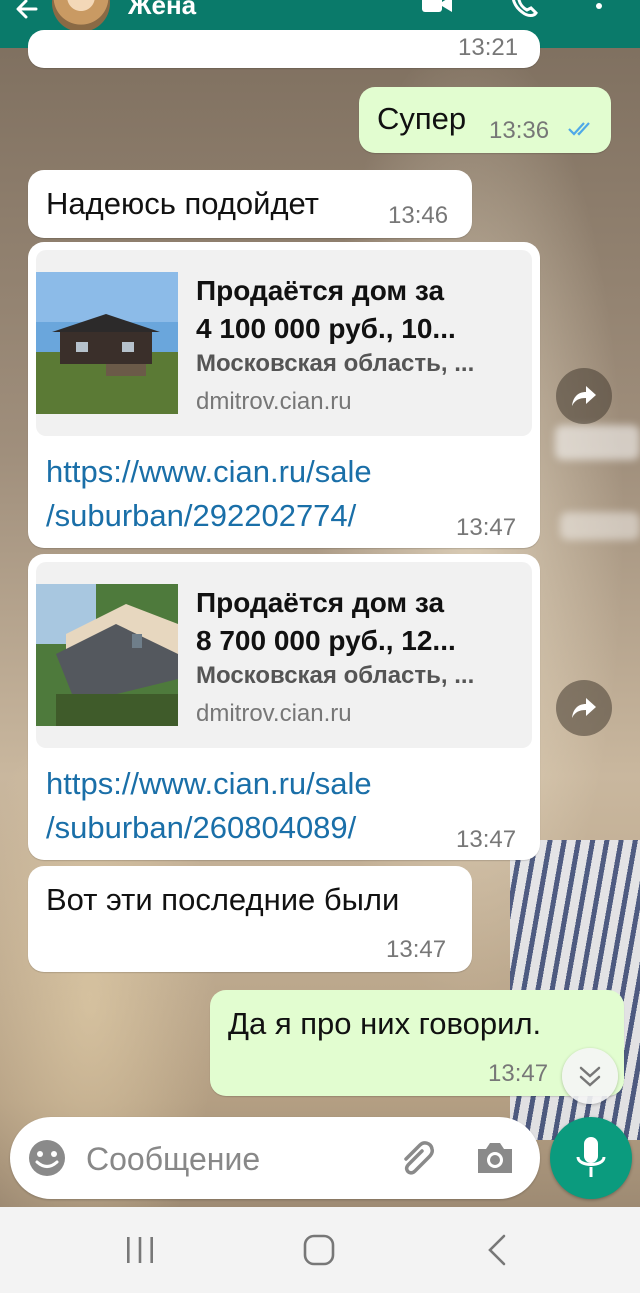  Describe the element at coordinates (81, 16) in the screenshot. I see `avatar` at that location.